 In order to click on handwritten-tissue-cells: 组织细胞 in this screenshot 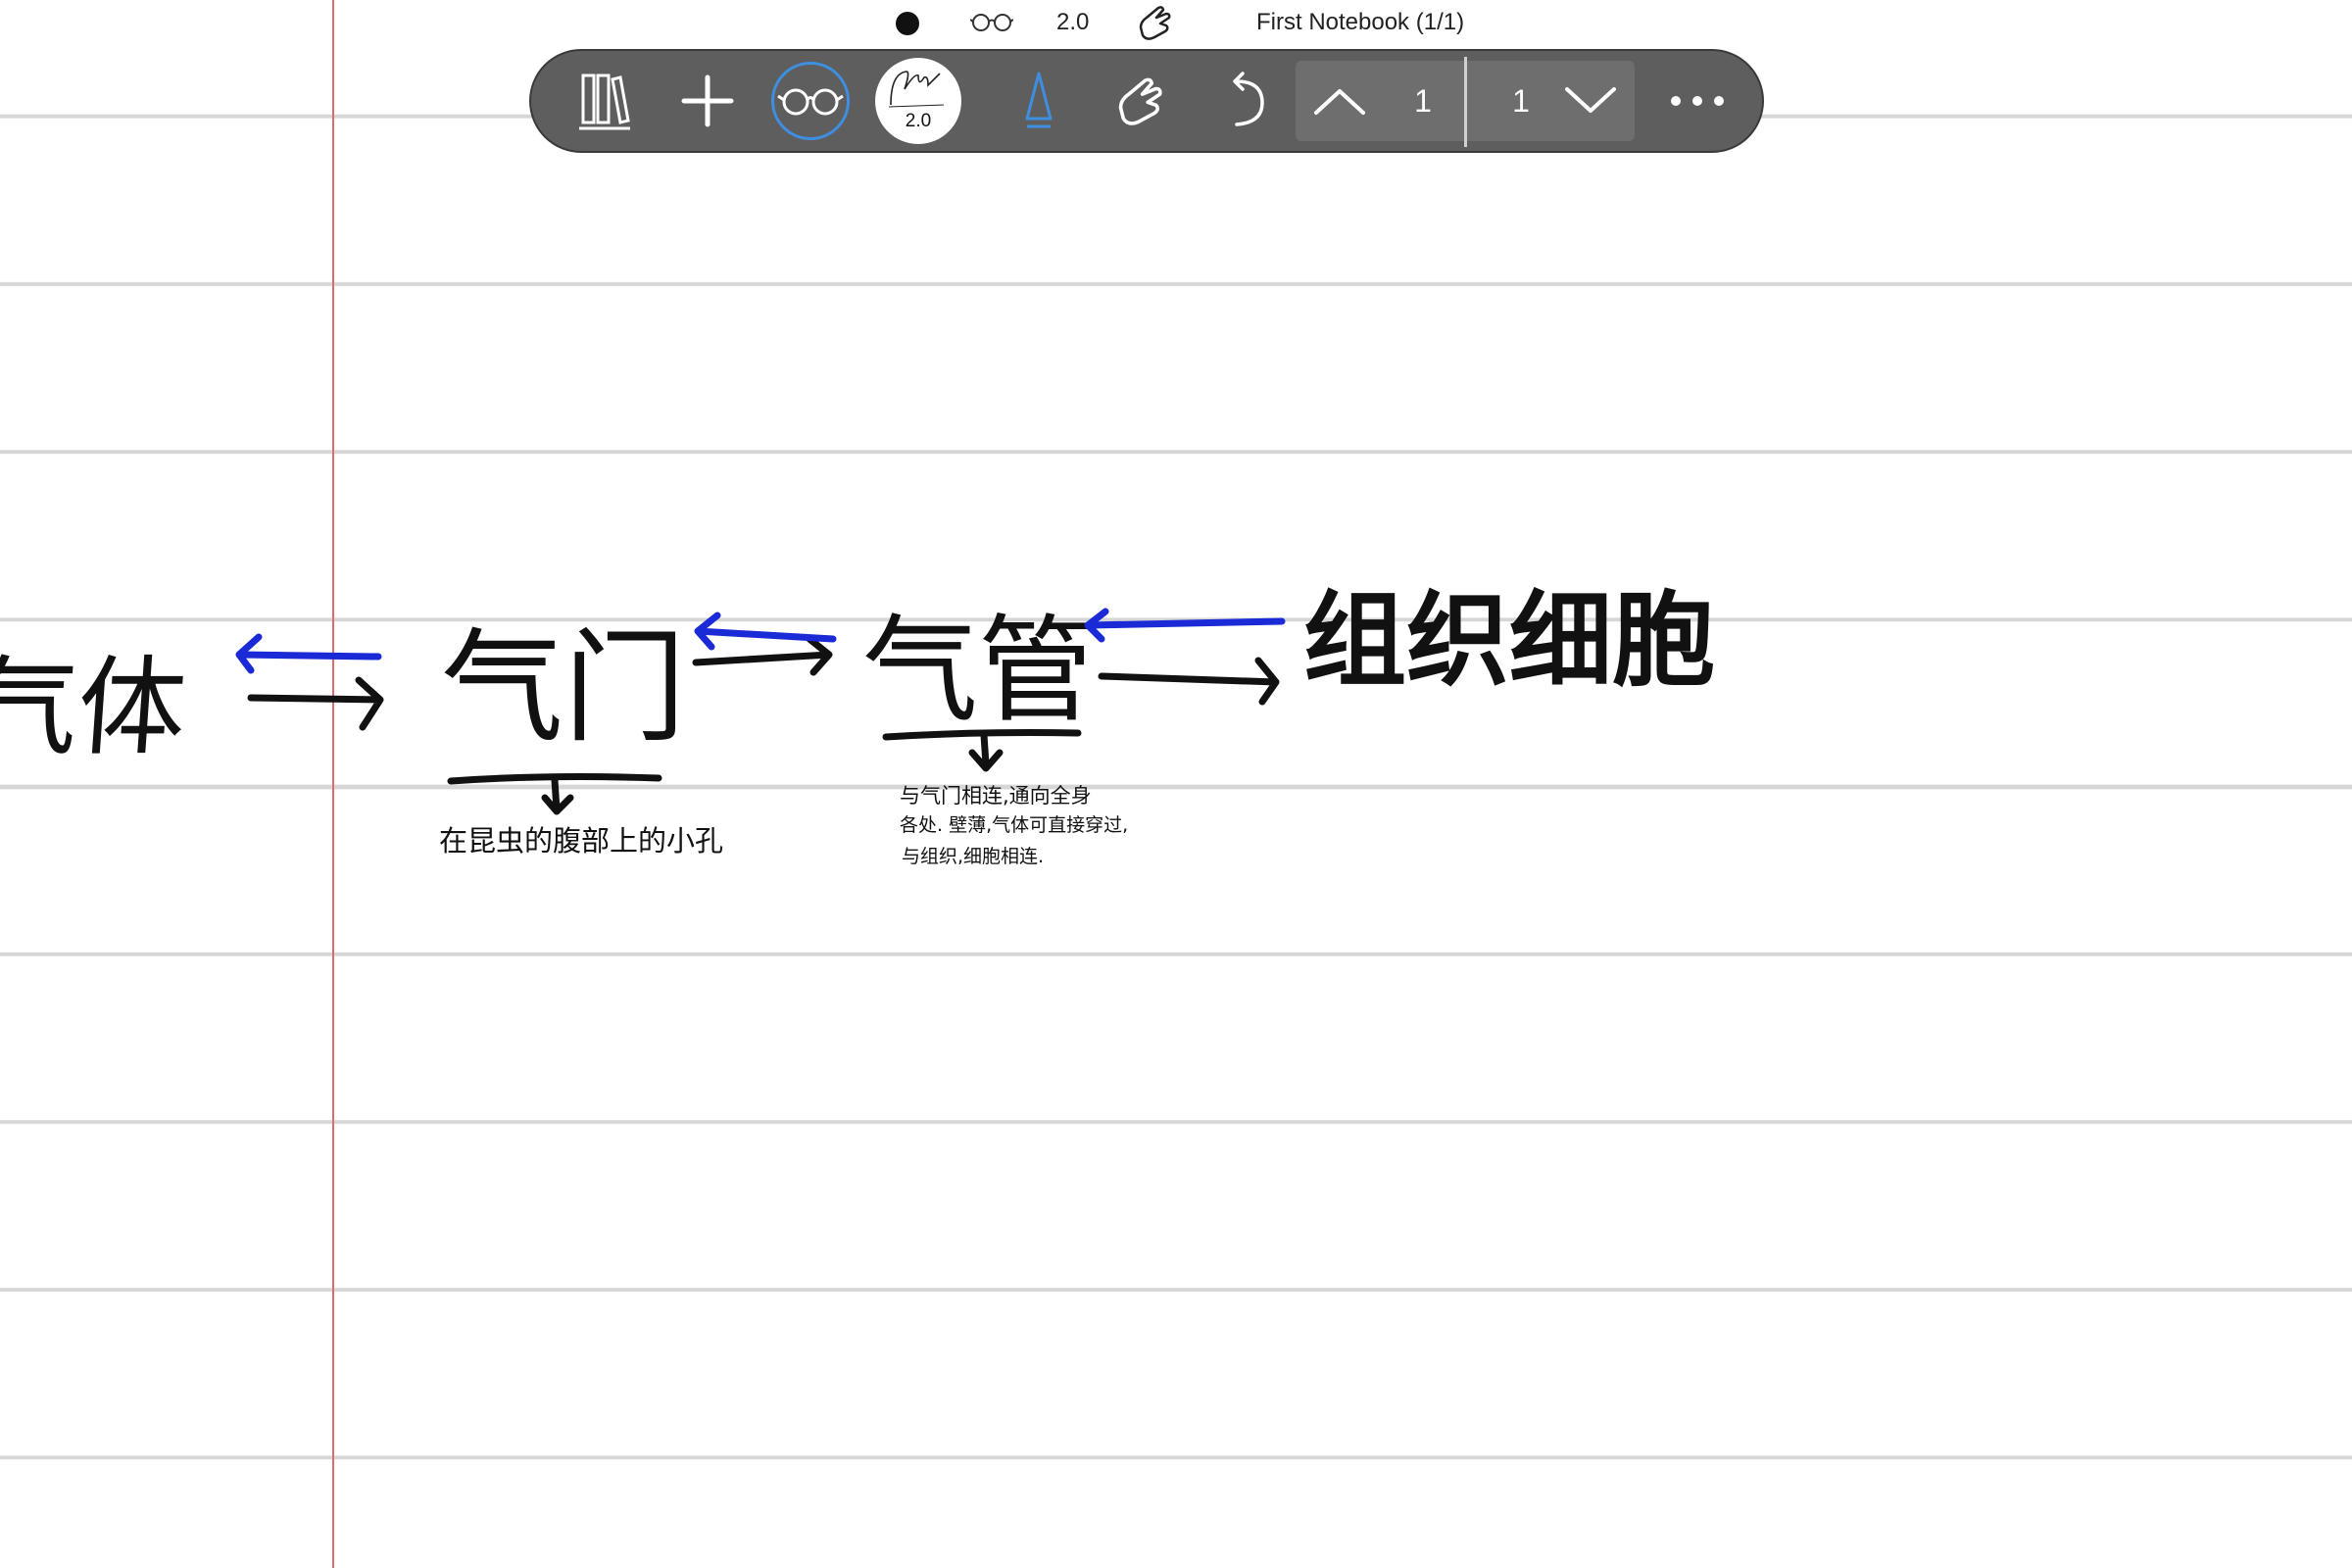, I will do `click(1509, 641)`.